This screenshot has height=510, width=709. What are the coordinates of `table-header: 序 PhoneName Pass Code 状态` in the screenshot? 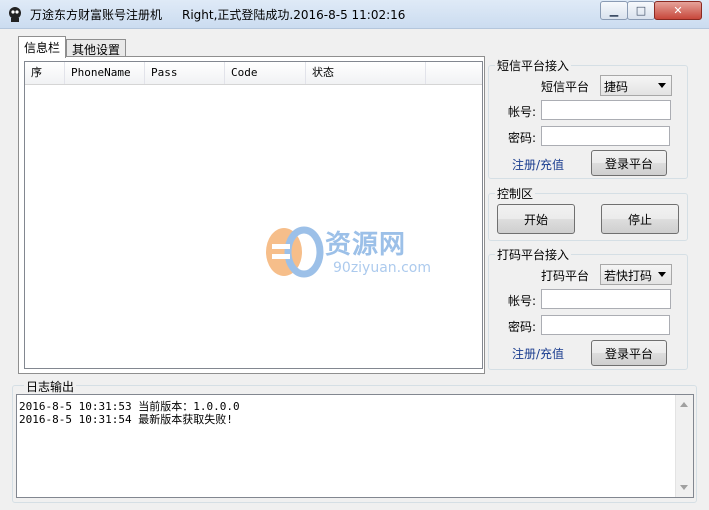 It's located at (253, 73).